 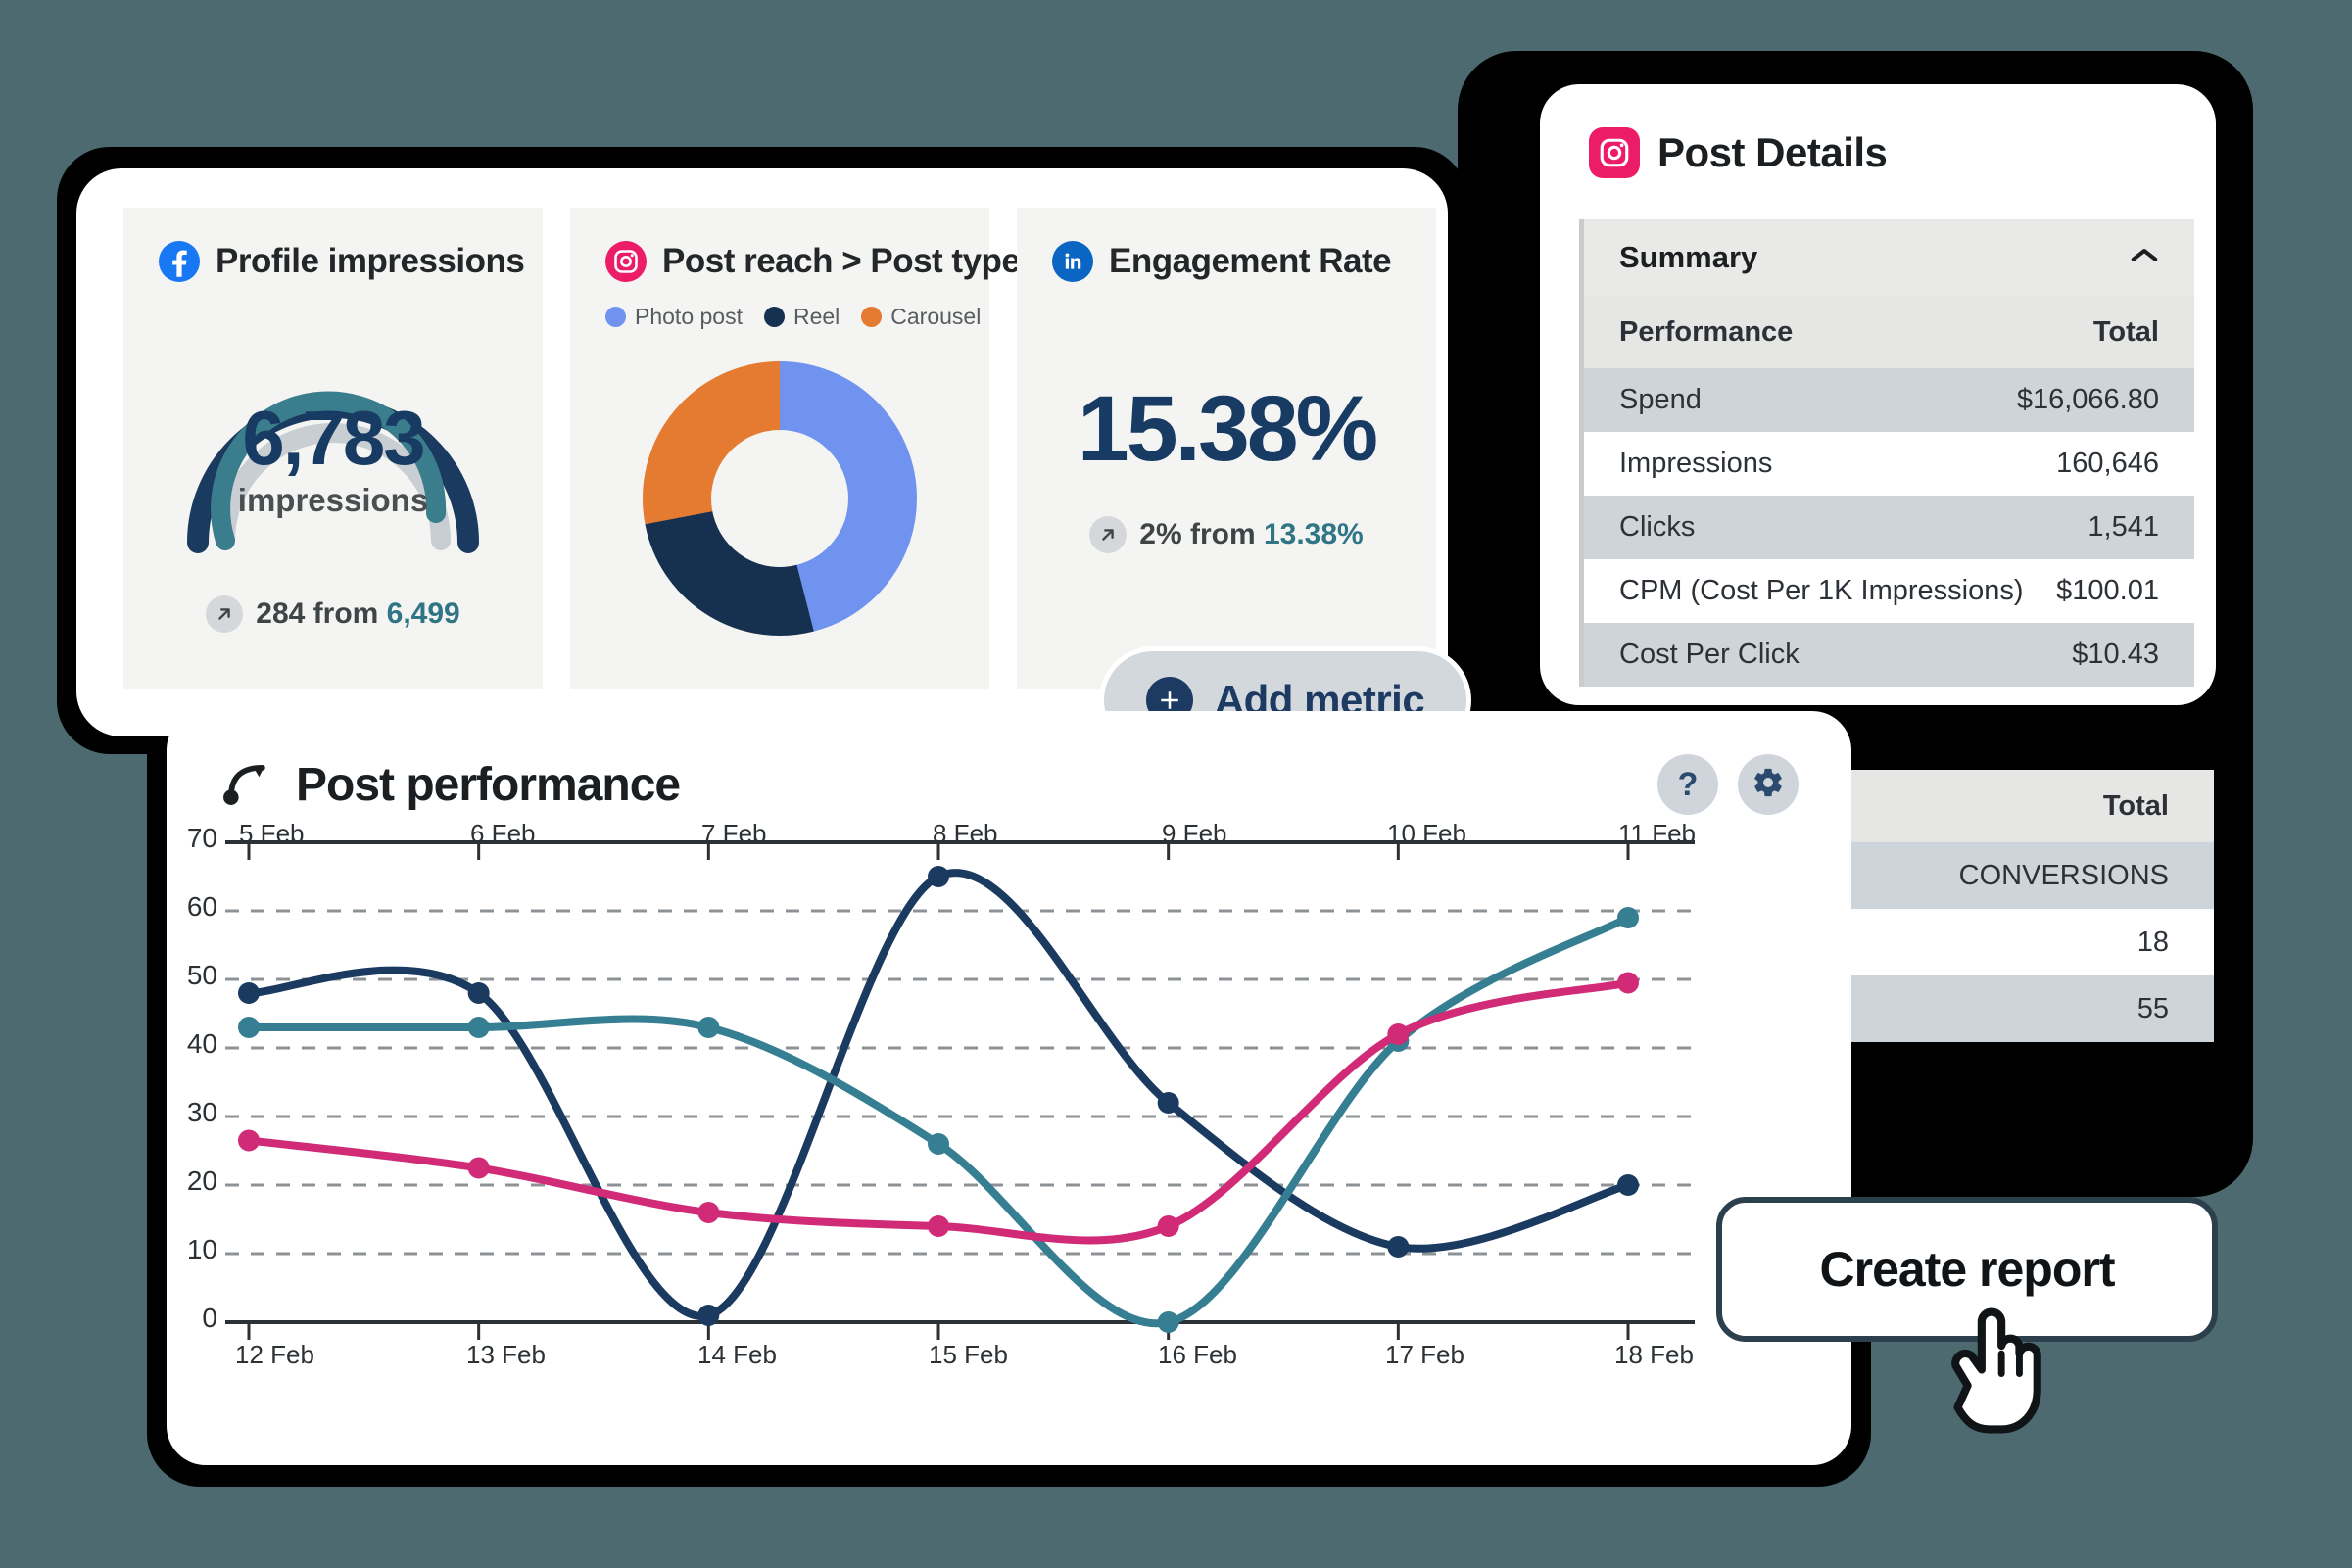 I want to click on row-label: Cost Per Click, so click(x=1709, y=655).